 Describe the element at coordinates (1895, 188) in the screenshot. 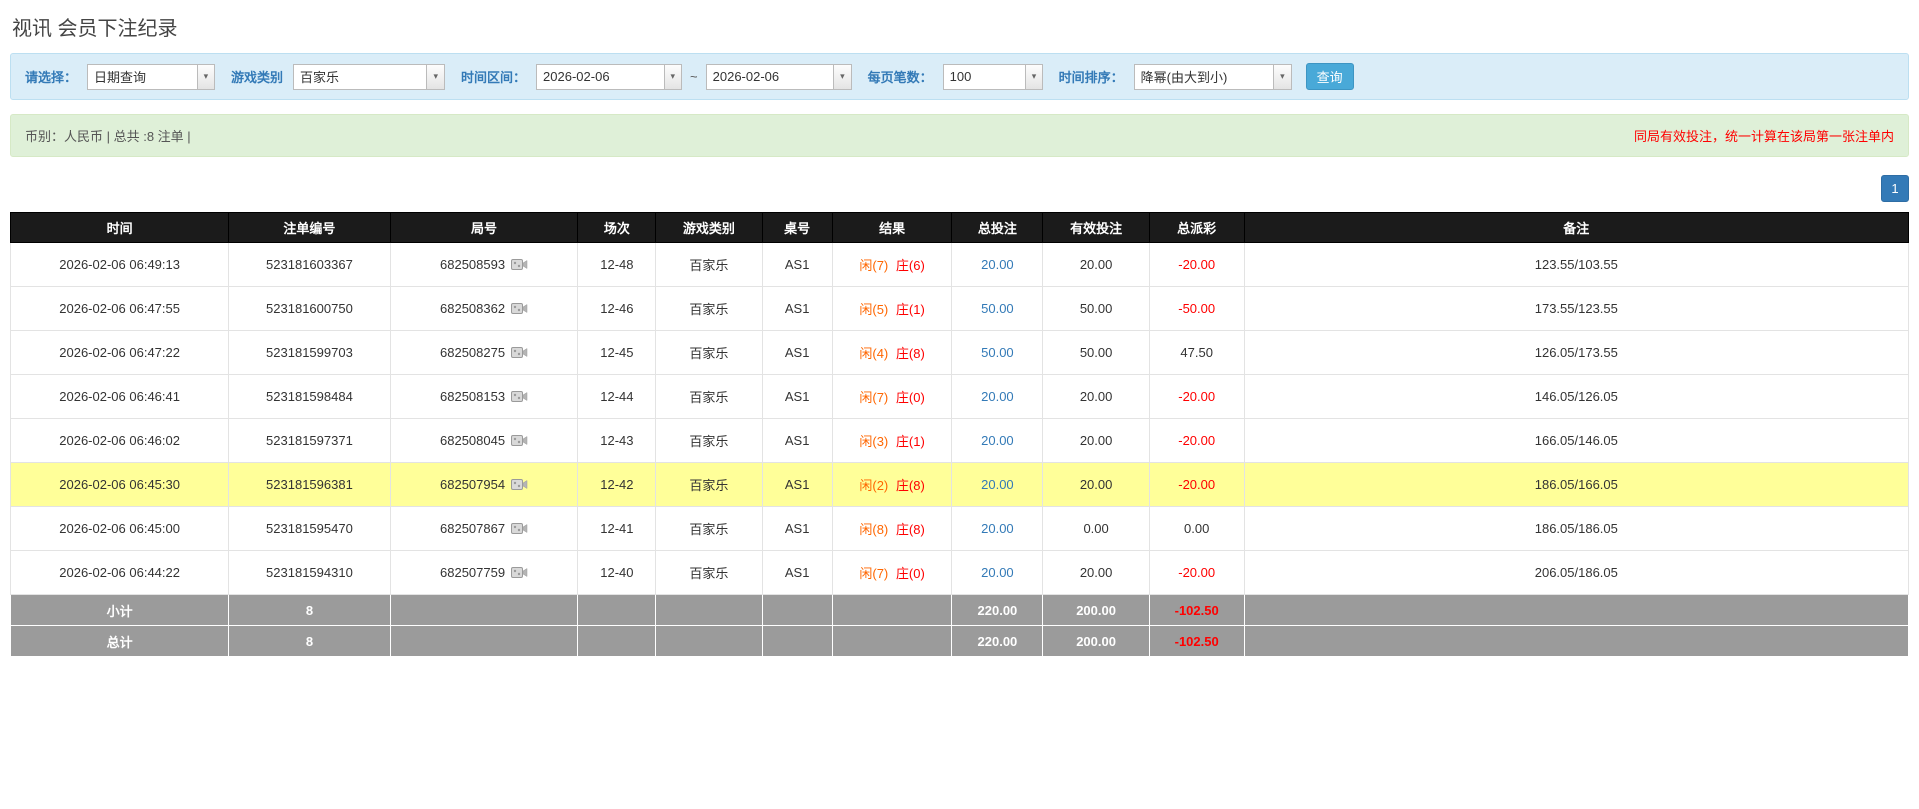

I see `page-1-button: 1` at that location.